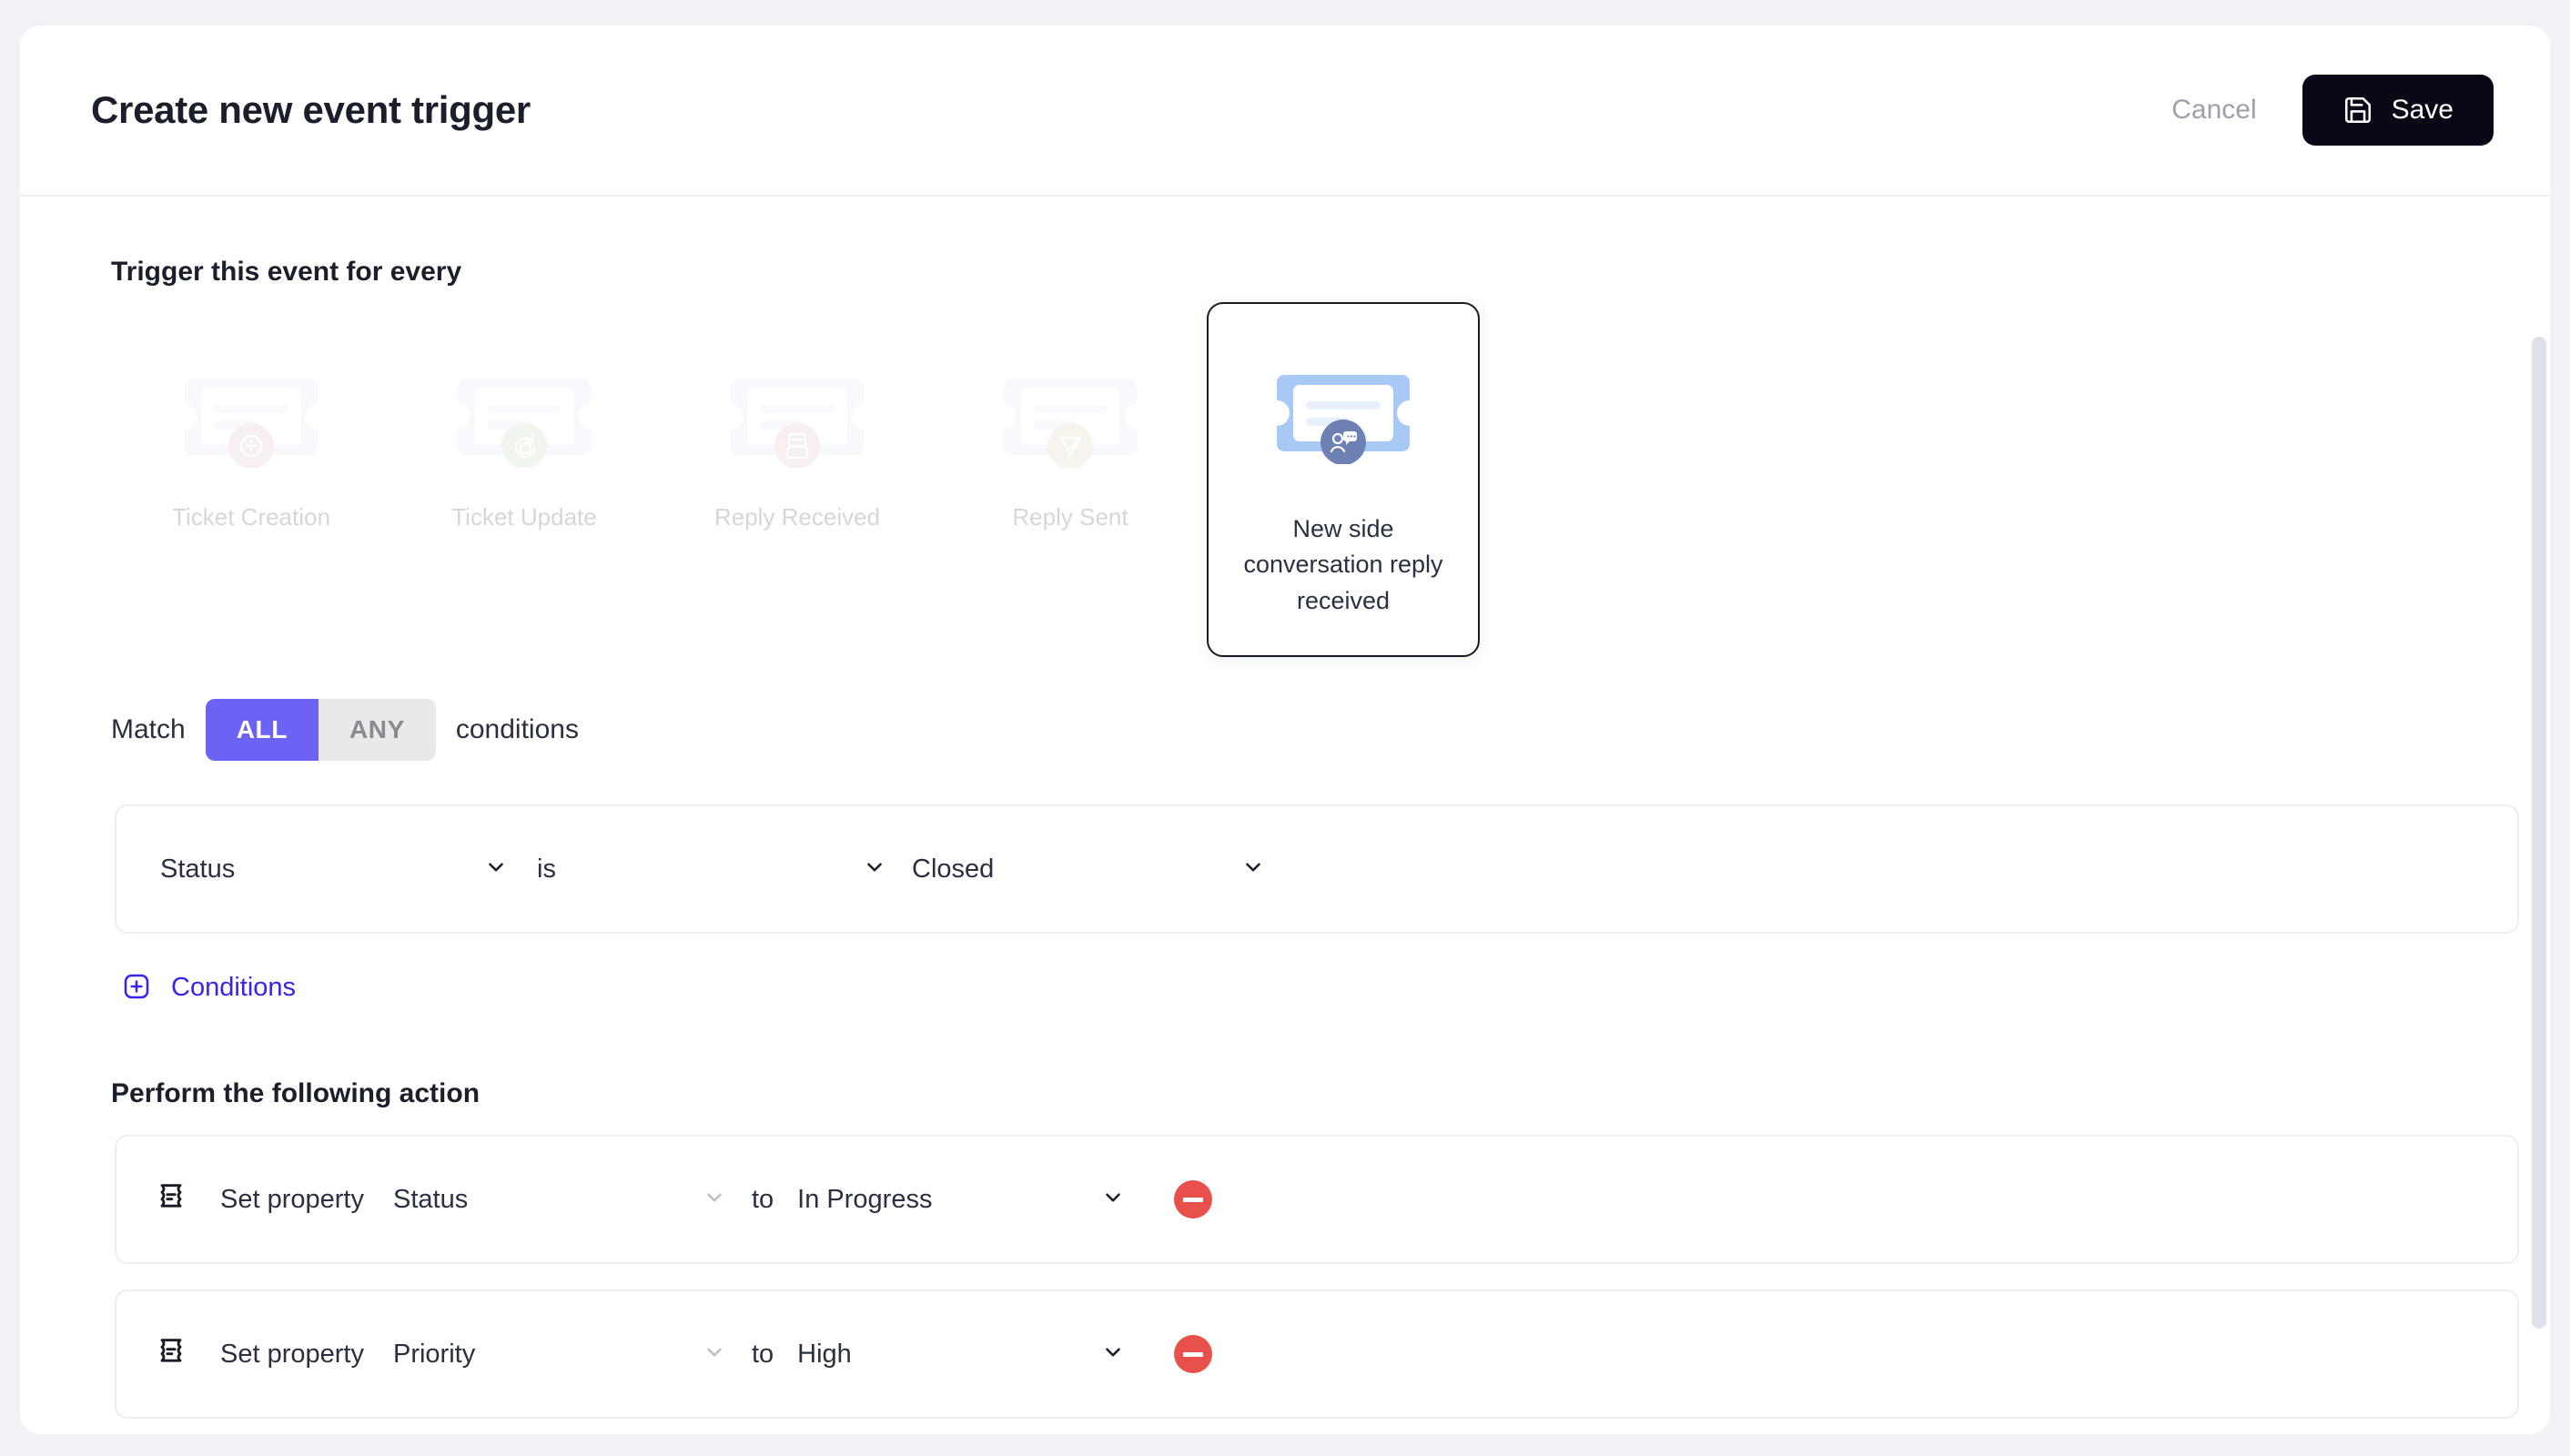 This screenshot has width=2570, height=1456. I want to click on condition-property-value: Status, so click(198, 869).